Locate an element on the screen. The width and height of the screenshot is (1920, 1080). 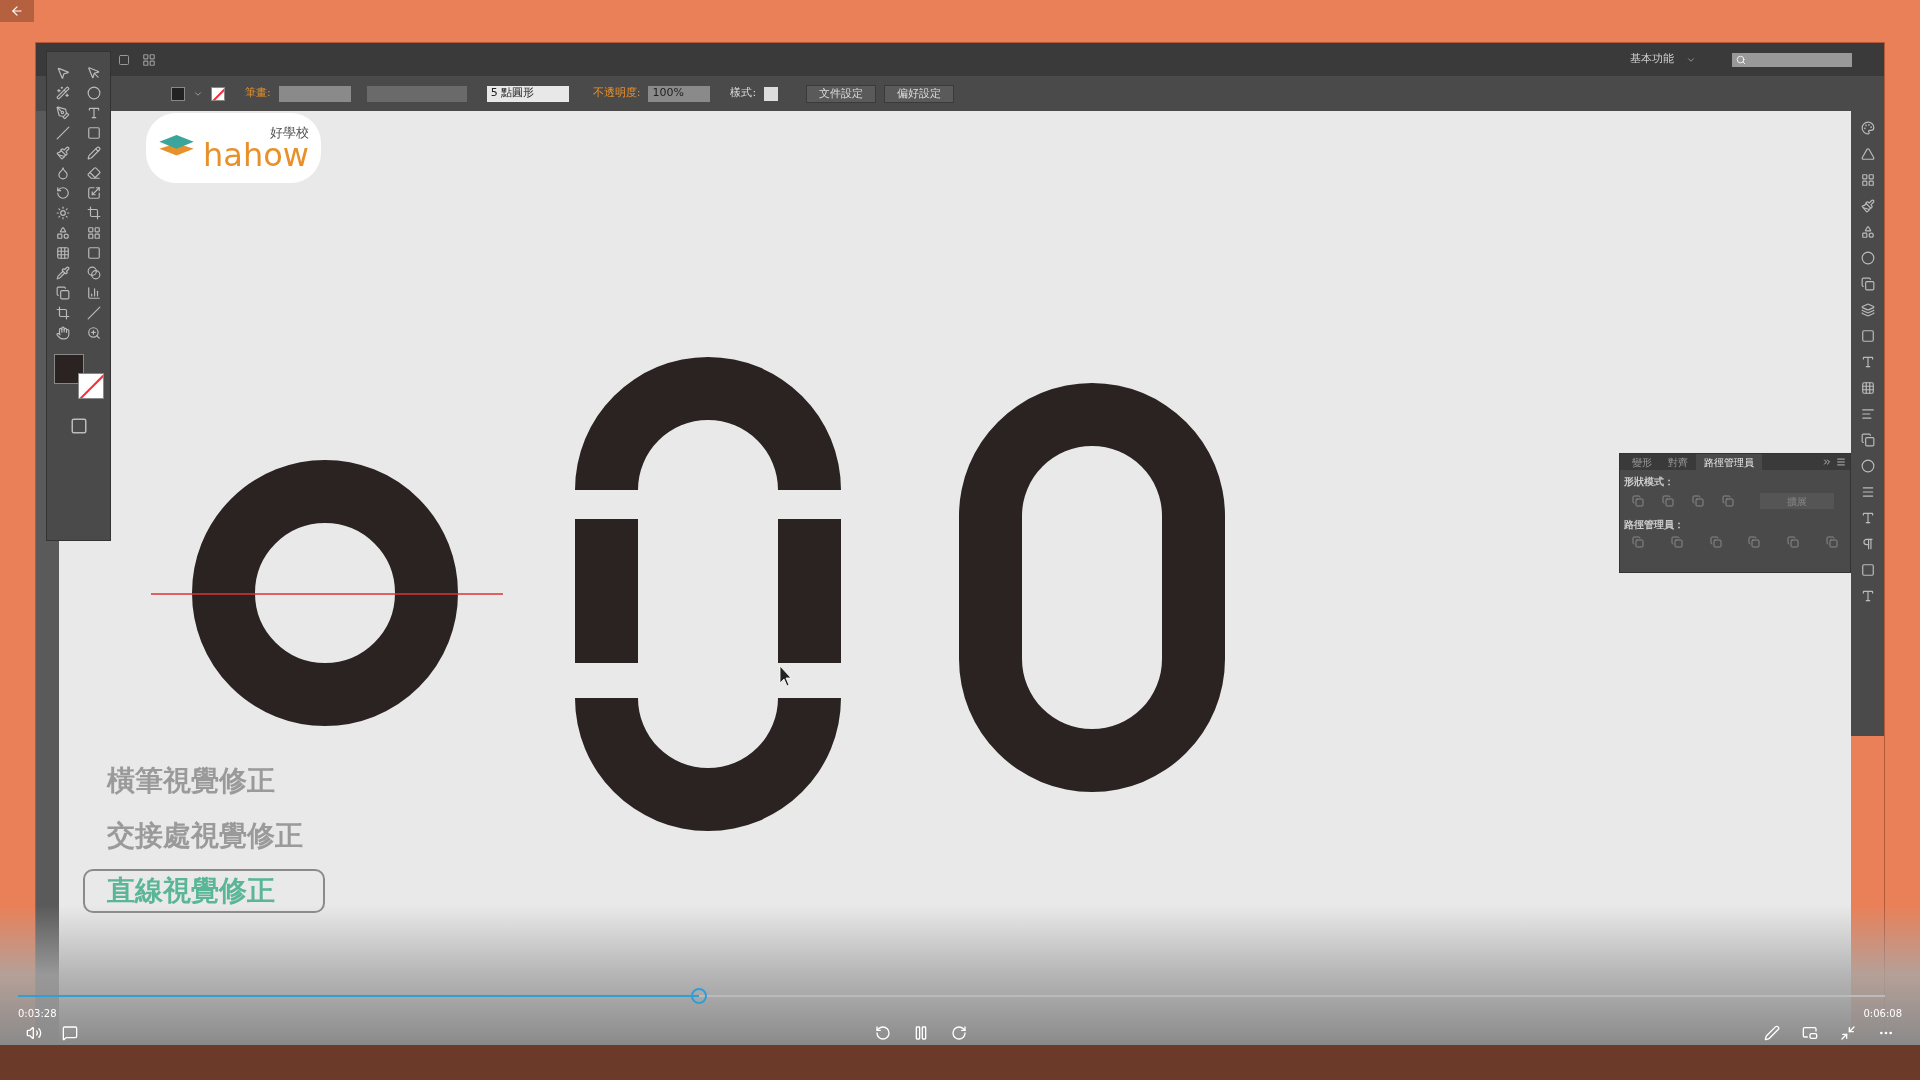
line-icon is located at coordinates (62, 133).